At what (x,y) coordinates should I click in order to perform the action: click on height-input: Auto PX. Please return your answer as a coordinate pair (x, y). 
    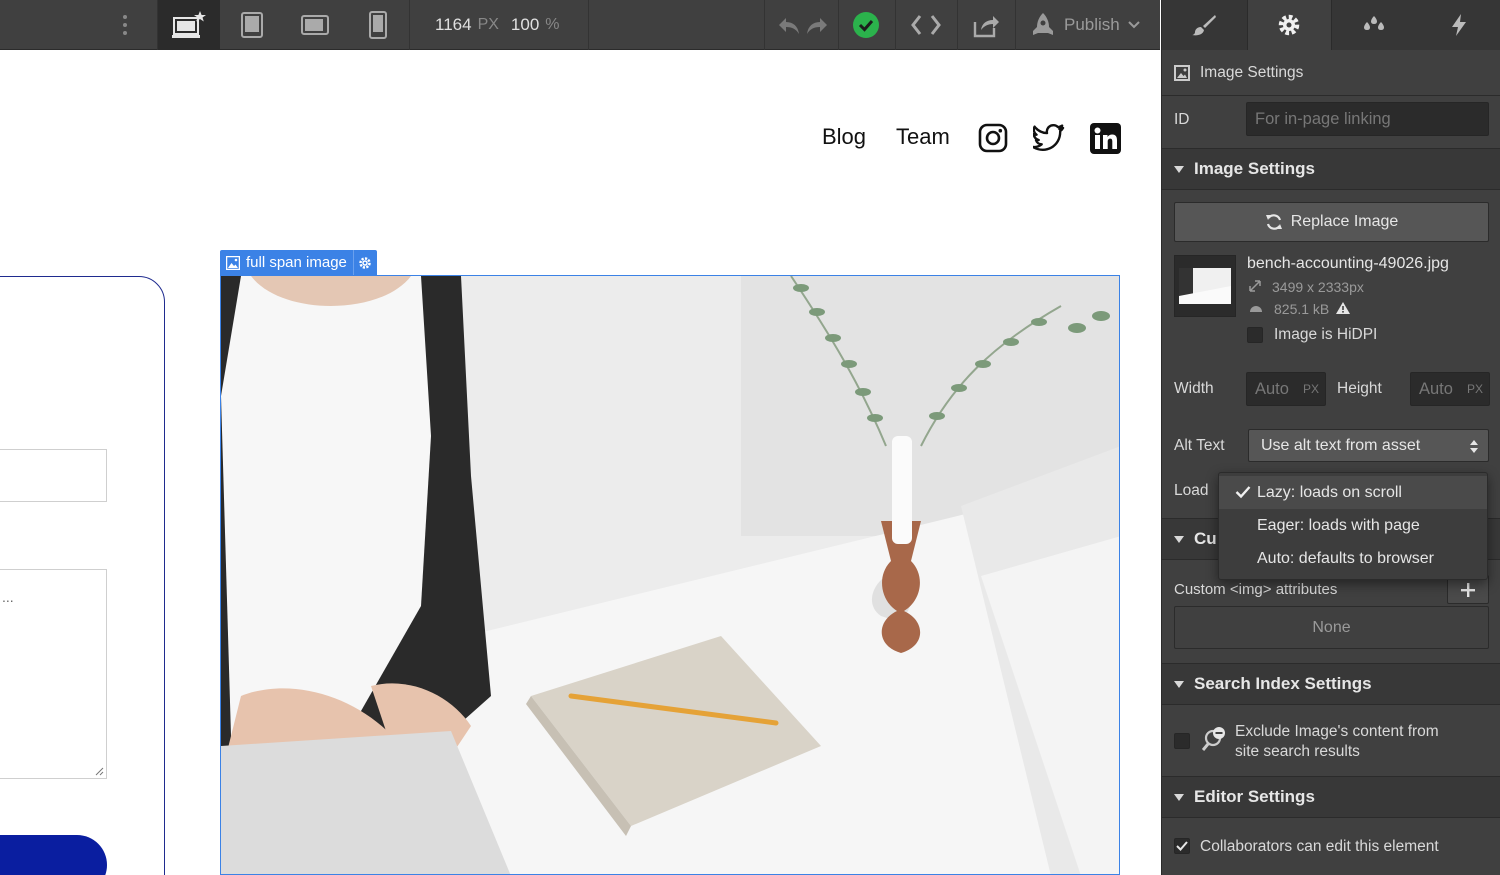
    Looking at the image, I should click on (1450, 389).